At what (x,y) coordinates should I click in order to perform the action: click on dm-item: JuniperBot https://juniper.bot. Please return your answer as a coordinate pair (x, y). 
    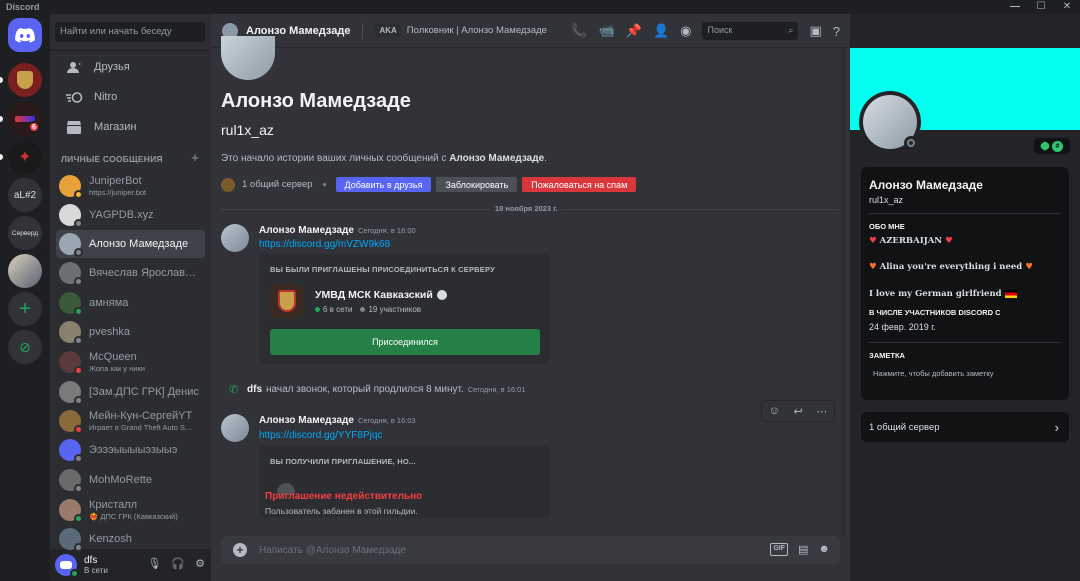
    Looking at the image, I should click on (130, 186).